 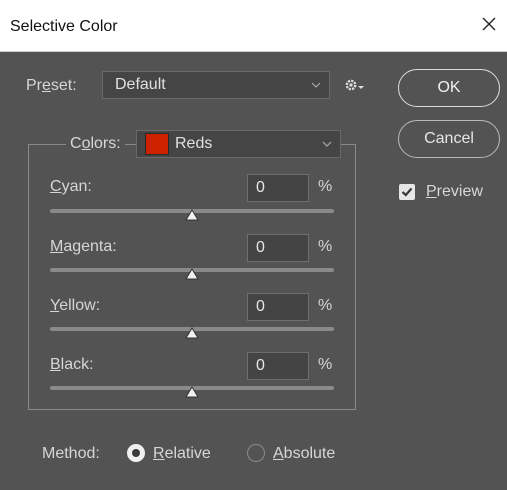 What do you see at coordinates (140, 84) in the screenshot?
I see `preset-value: Default` at bounding box center [140, 84].